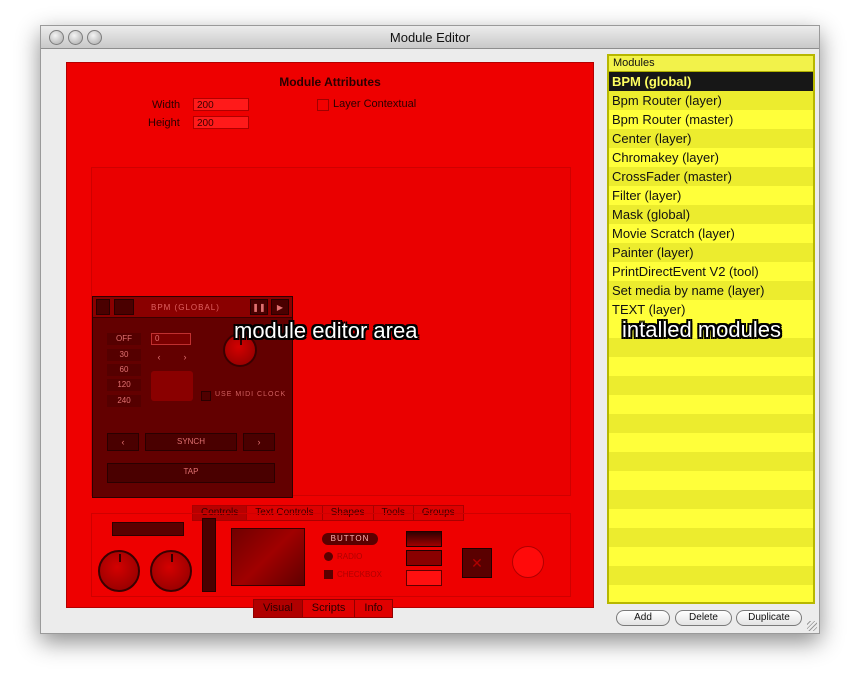  Describe the element at coordinates (711, 176) in the screenshot. I see `module-list-item: CrossFader (master)` at that location.